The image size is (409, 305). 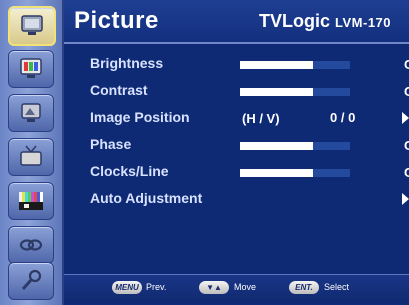 What do you see at coordinates (276, 65) in the screenshot?
I see `brightness-bar-fill` at bounding box center [276, 65].